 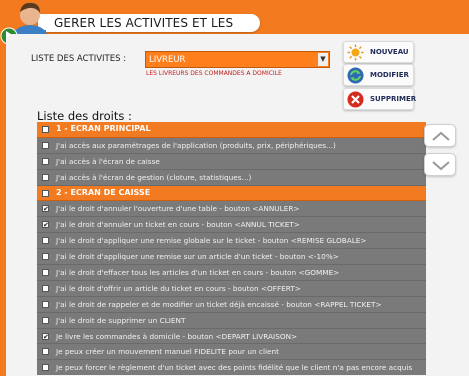 I want to click on scroll-down-button, so click(x=440, y=164).